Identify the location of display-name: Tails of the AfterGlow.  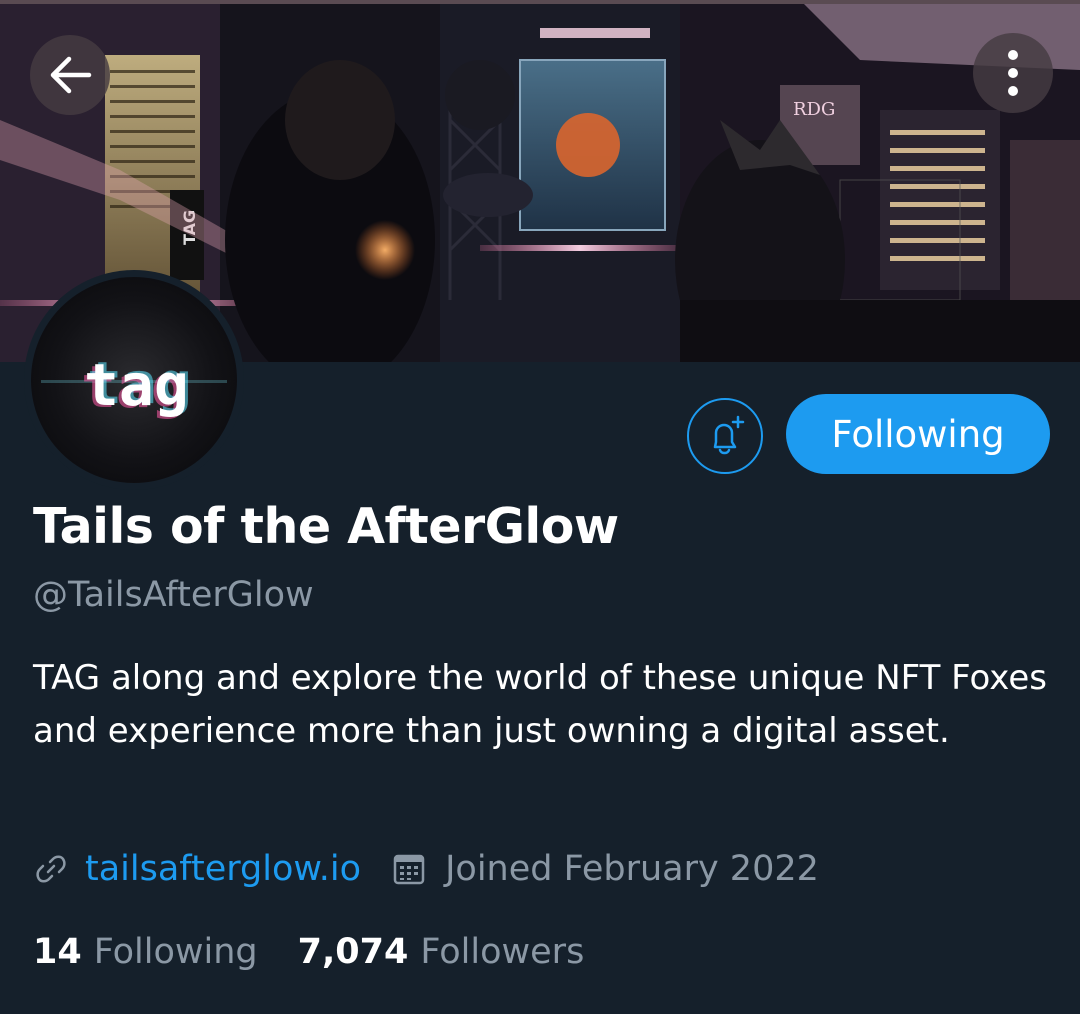
(326, 526).